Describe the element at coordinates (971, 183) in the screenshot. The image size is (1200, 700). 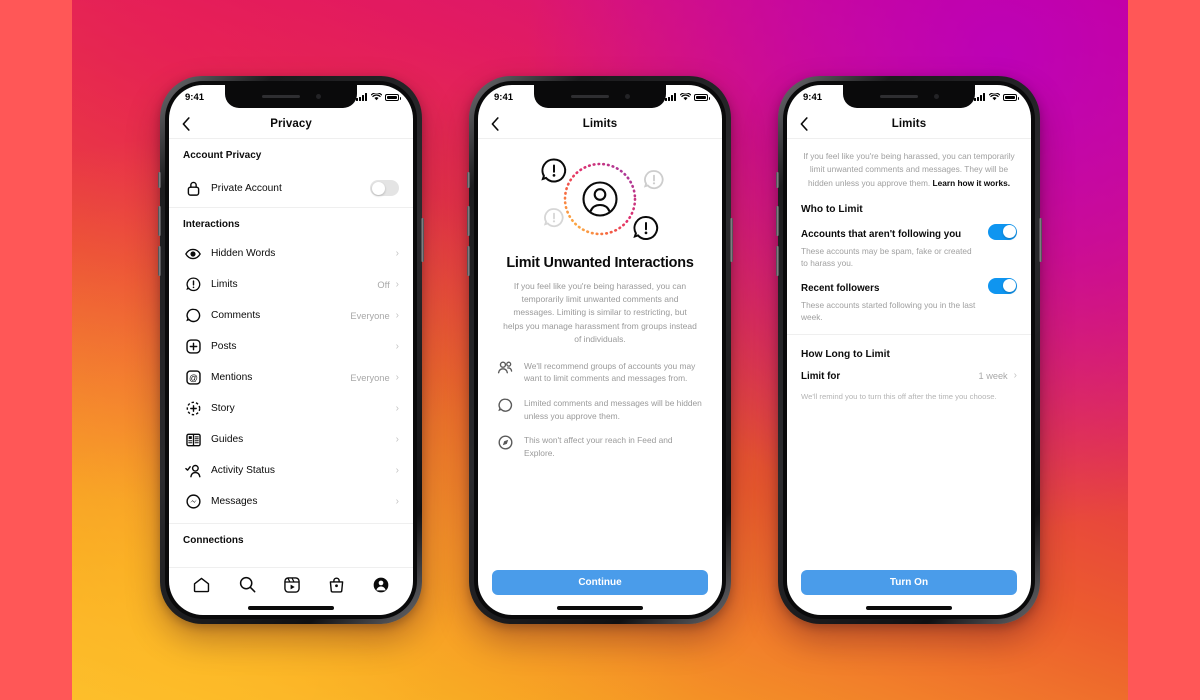
I see `learn-how-it-works-link: Learn how it works.` at that location.